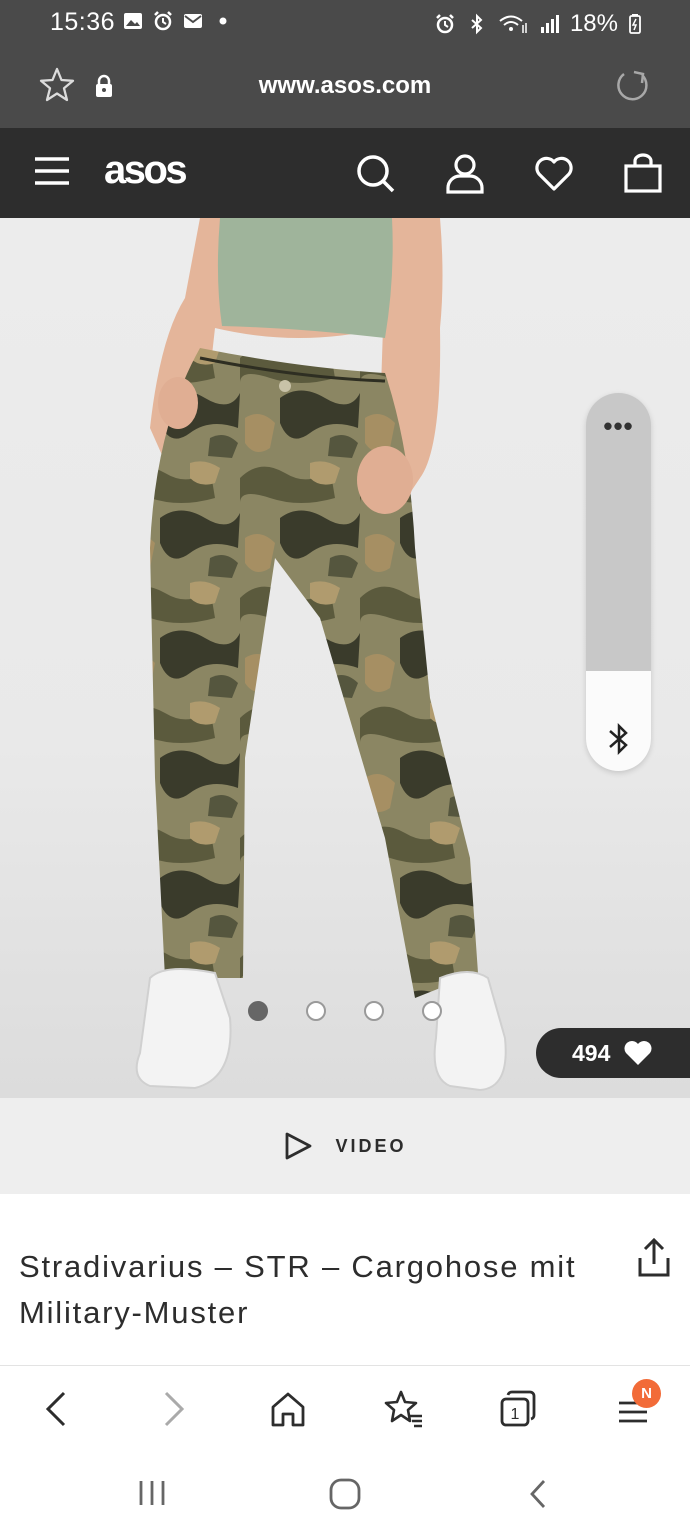 This screenshot has height=1538, width=690. I want to click on recent-apps-icon, so click(152, 1493).